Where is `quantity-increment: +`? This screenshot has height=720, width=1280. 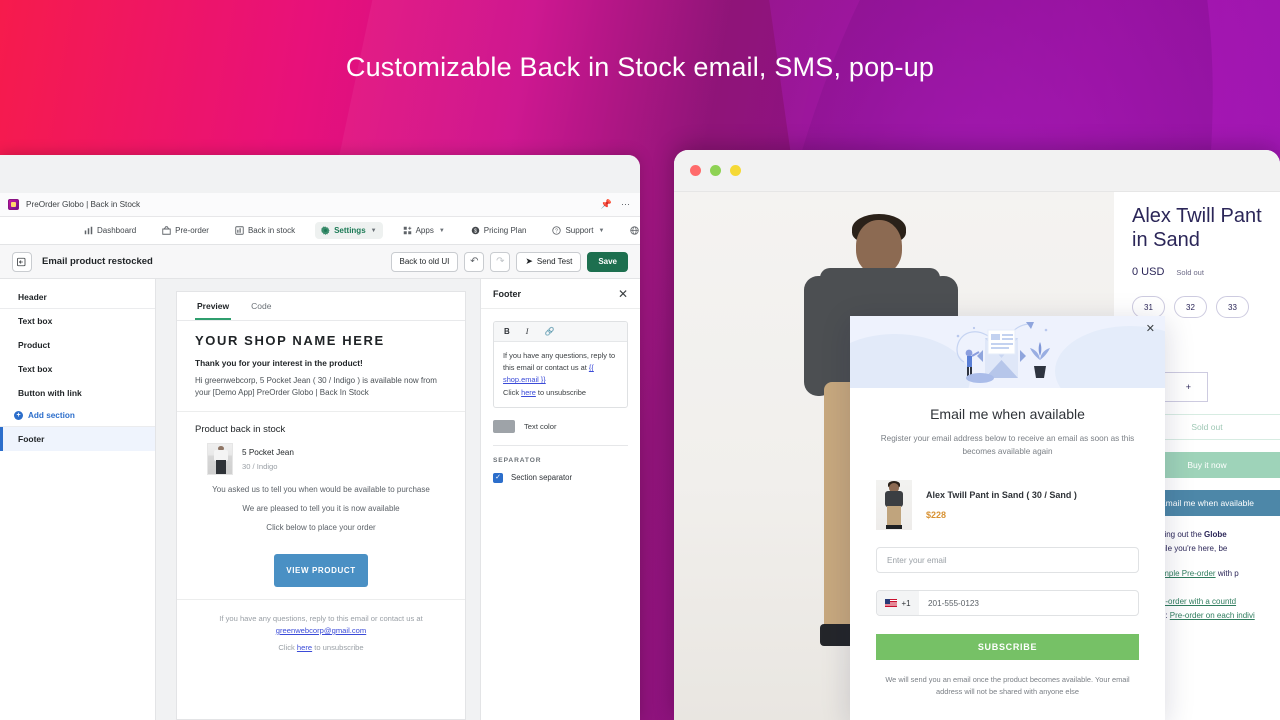
quantity-increment: + is located at coordinates (1188, 387).